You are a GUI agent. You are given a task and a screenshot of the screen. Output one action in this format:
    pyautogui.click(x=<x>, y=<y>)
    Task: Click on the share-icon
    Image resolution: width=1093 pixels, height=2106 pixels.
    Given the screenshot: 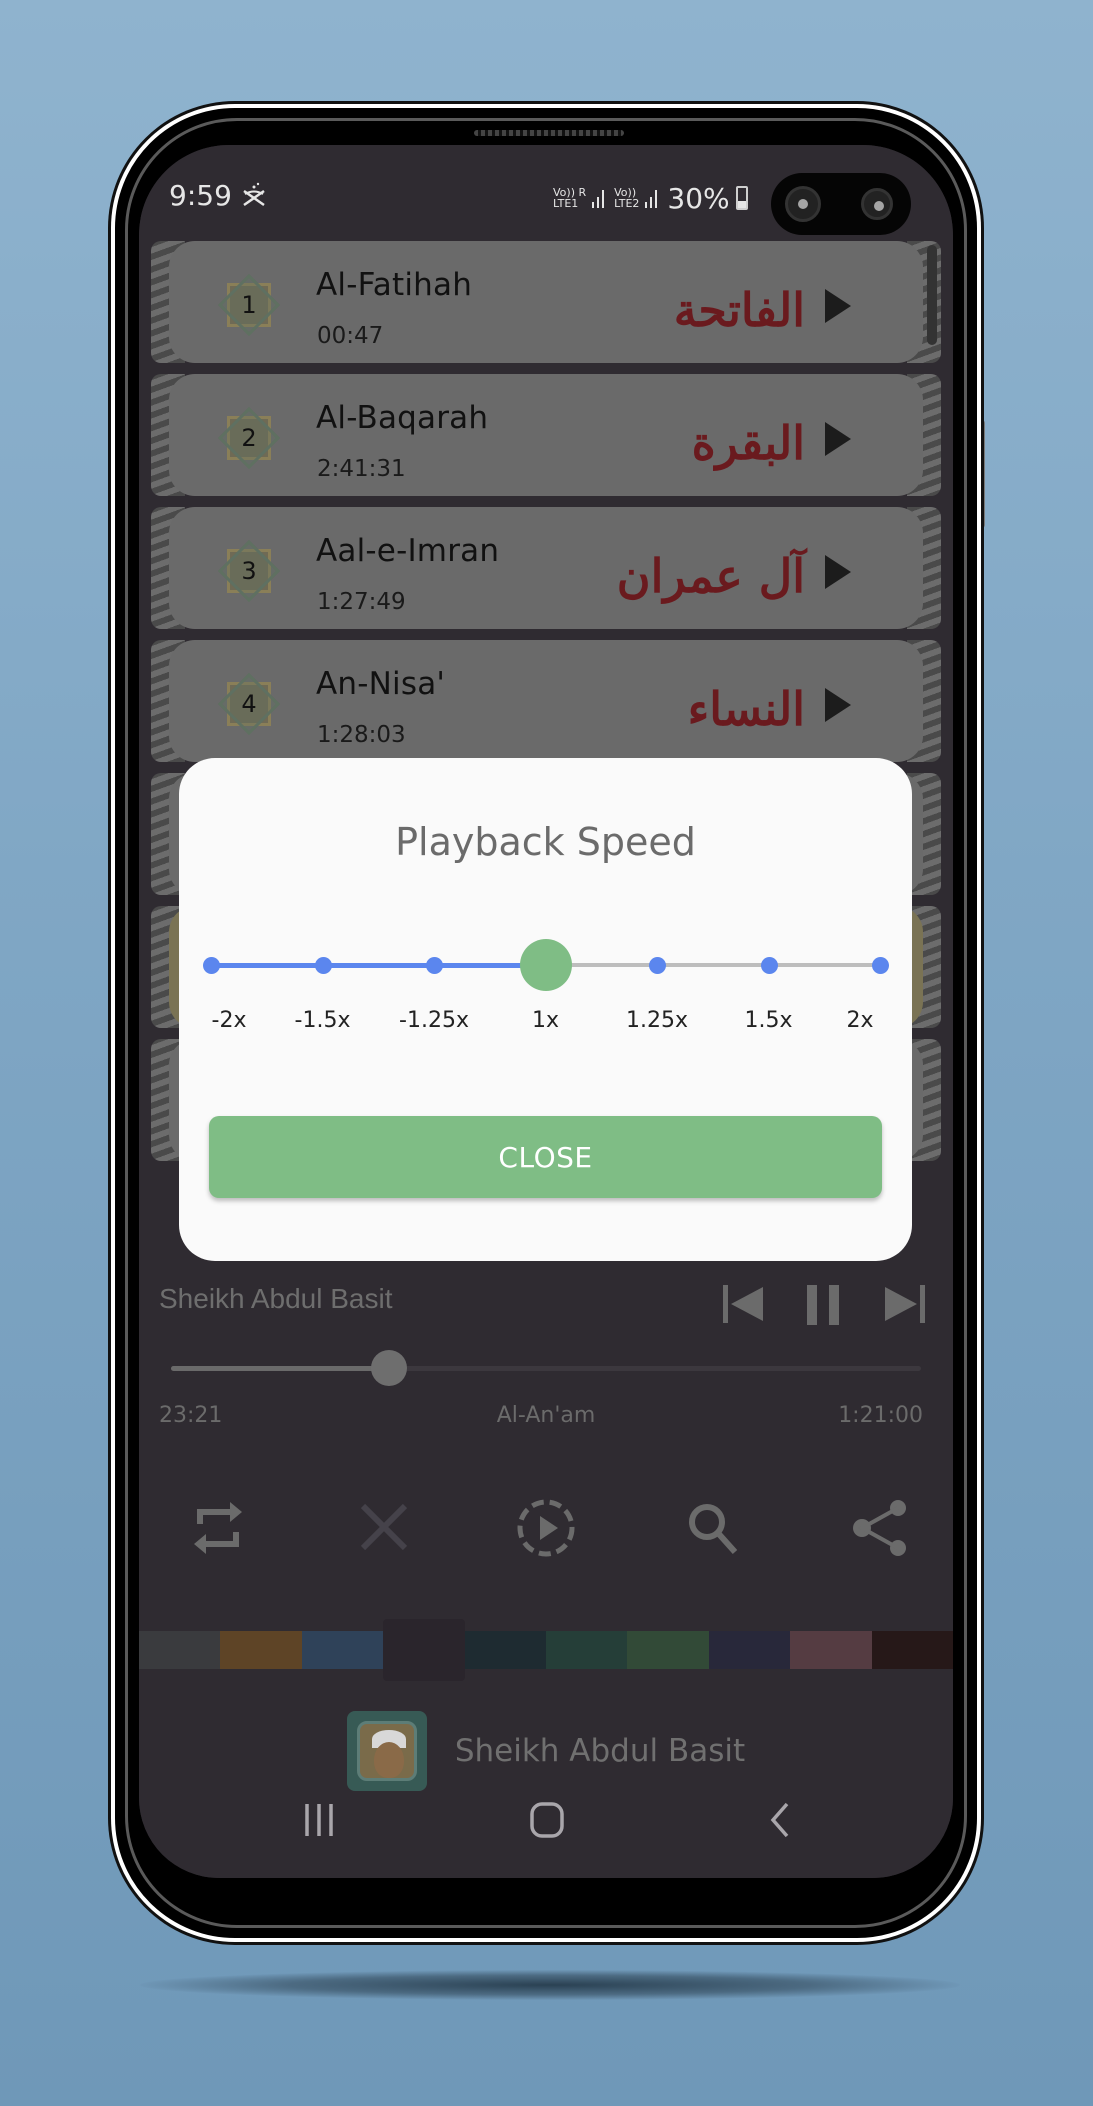 What is the action you would take?
    pyautogui.click(x=879, y=1528)
    